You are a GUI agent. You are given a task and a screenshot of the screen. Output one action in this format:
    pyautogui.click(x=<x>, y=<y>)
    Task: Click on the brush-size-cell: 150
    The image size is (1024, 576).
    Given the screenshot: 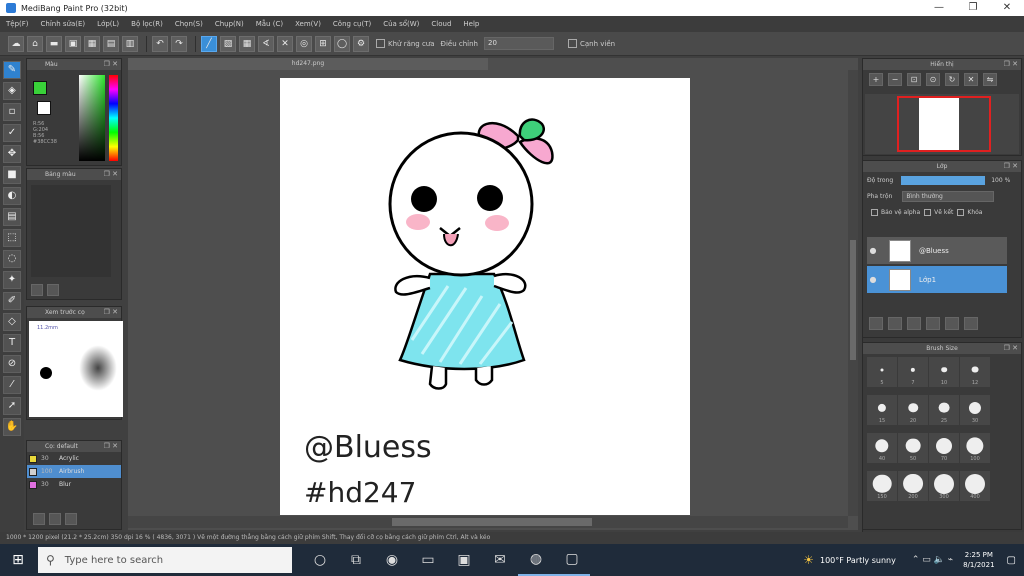 What is the action you would take?
    pyautogui.click(x=882, y=486)
    